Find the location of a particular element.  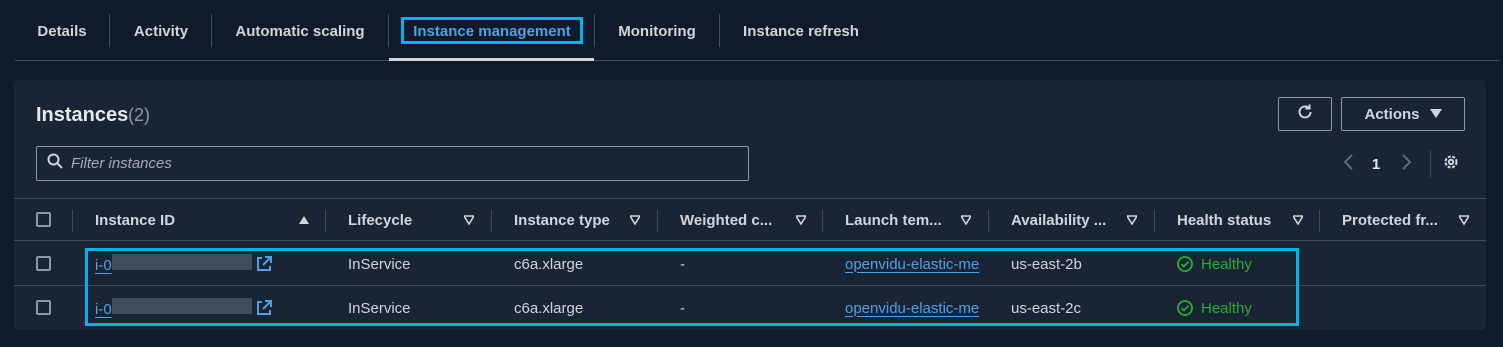

search-box is located at coordinates (392, 163).